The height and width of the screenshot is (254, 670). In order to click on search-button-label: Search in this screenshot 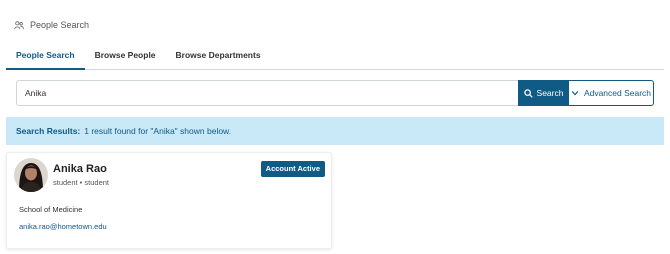, I will do `click(550, 93)`.